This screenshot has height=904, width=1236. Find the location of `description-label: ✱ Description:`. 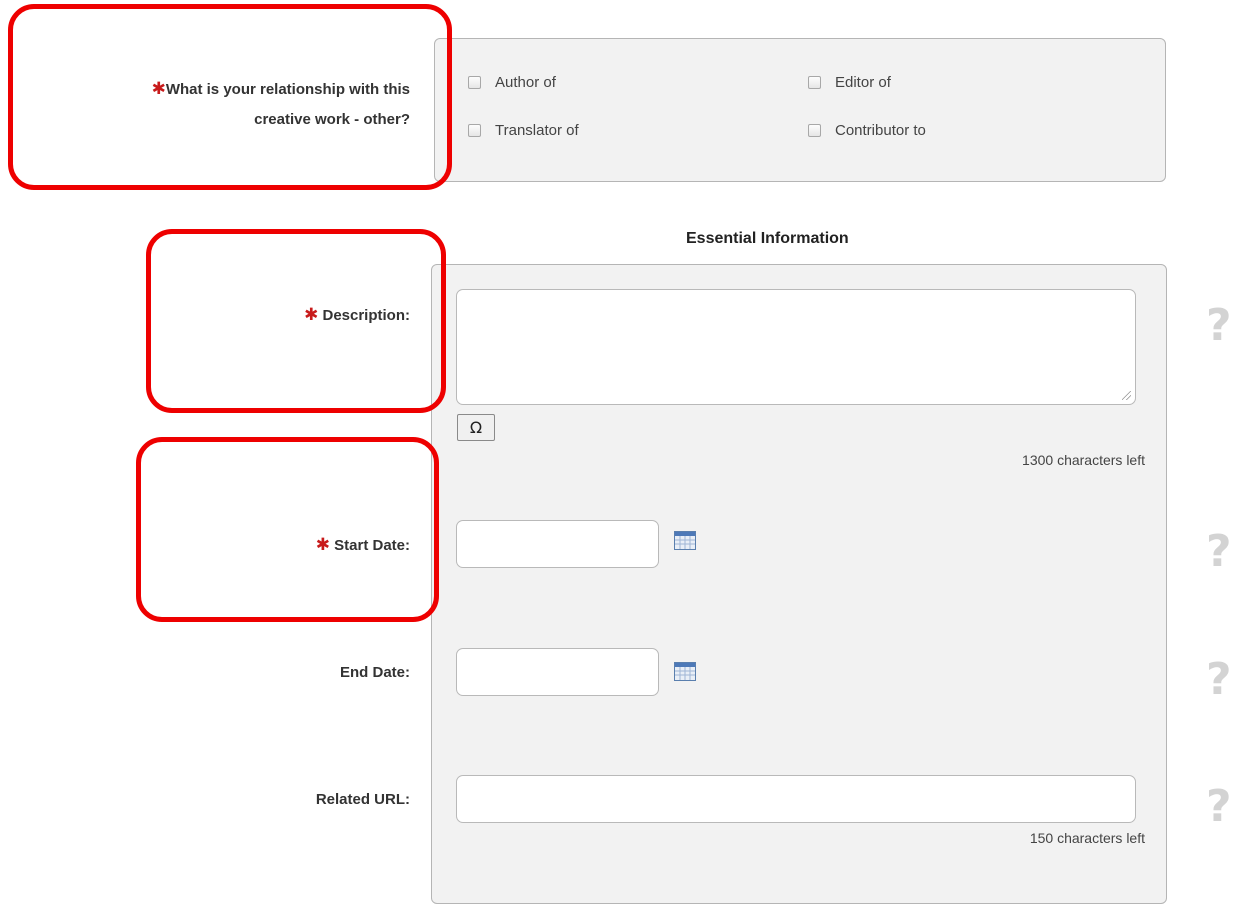

description-label: ✱ Description: is located at coordinates (305, 315).